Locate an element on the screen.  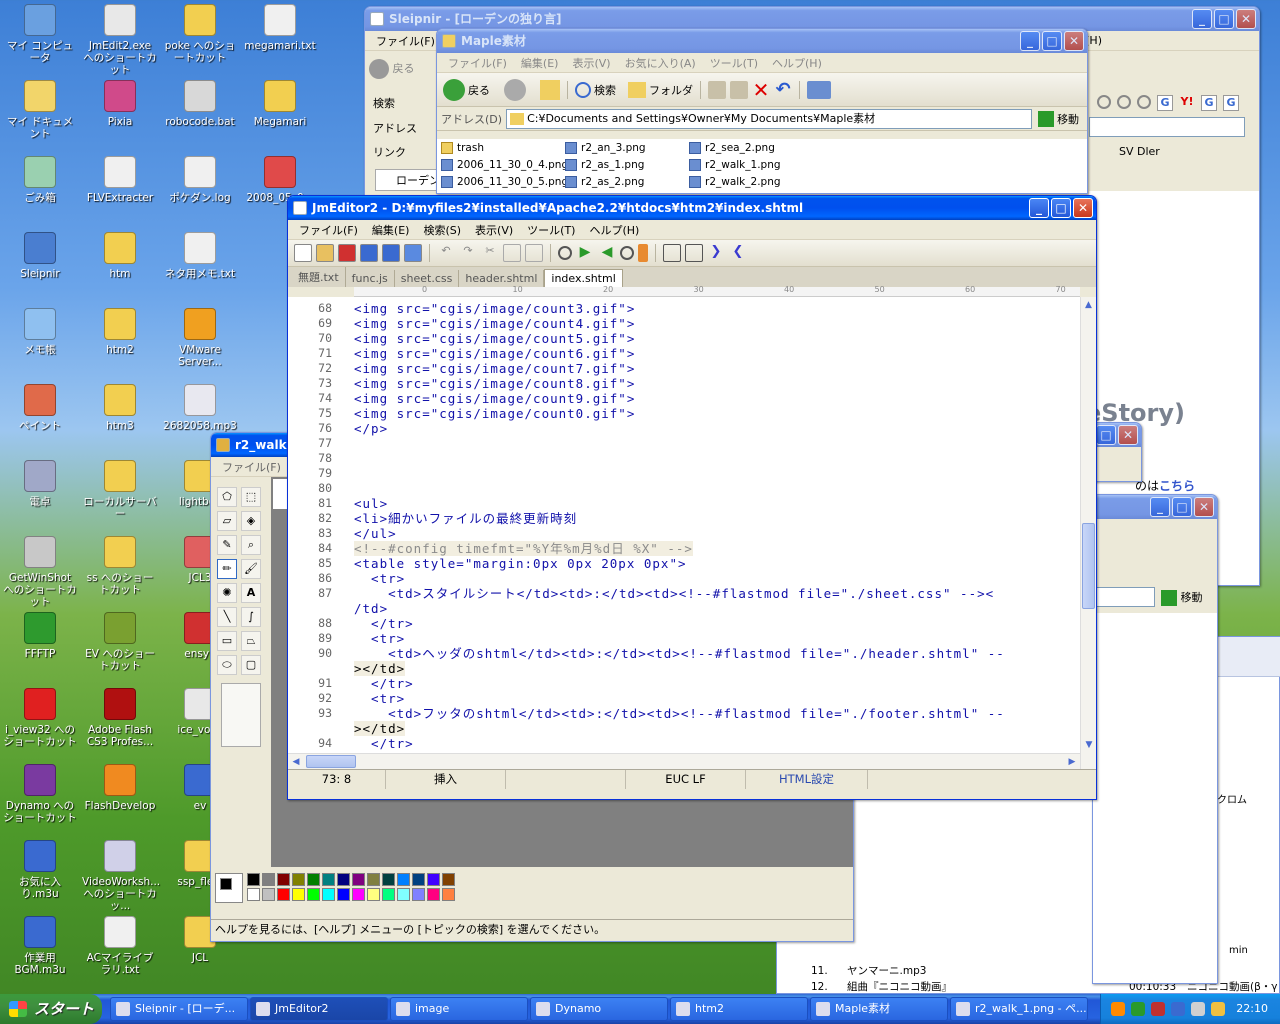
rectangle-icon: ▭ is located at coordinates (227, 641).